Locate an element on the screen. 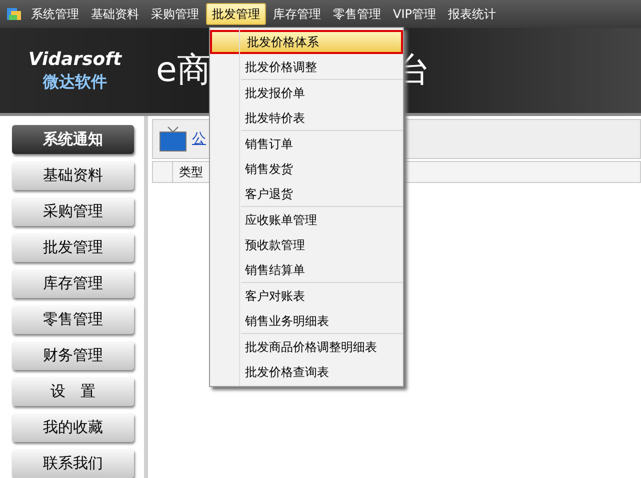 The width and height of the screenshot is (641, 478). dropdown-item: 预收款管理 is located at coordinates (322, 244).